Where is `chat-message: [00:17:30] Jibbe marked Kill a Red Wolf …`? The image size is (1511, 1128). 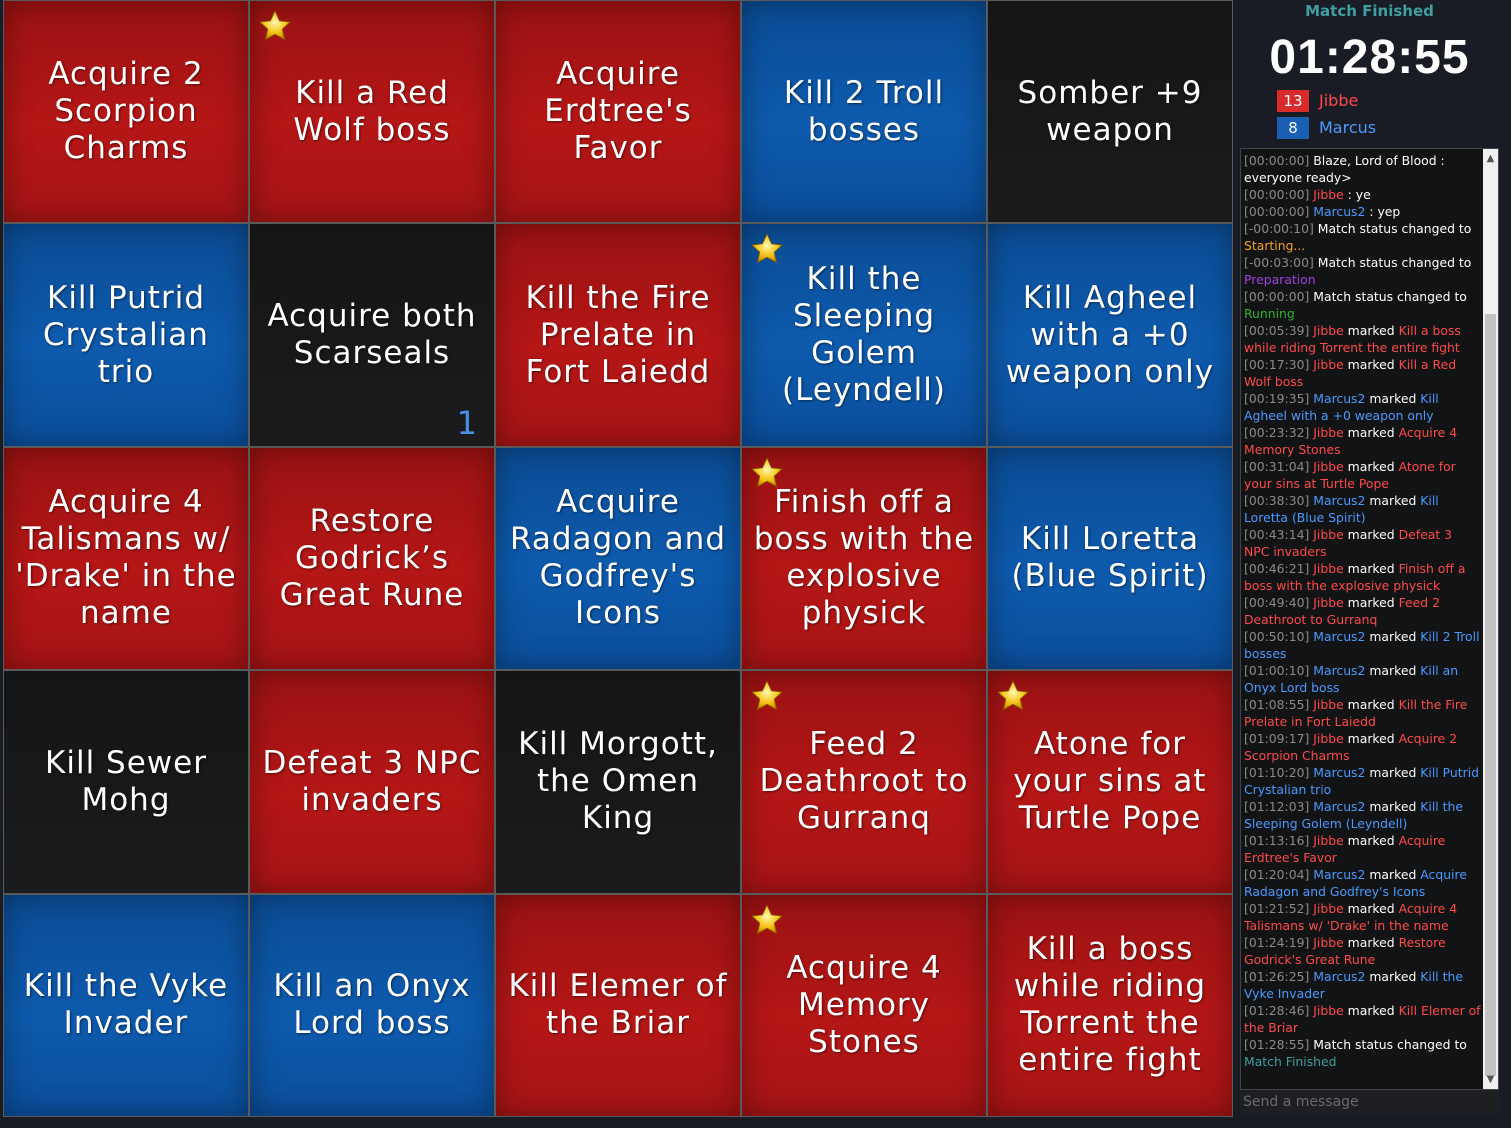 chat-message: [00:17:30] Jibbe marked Kill a Red Wolf … is located at coordinates (1362, 373).